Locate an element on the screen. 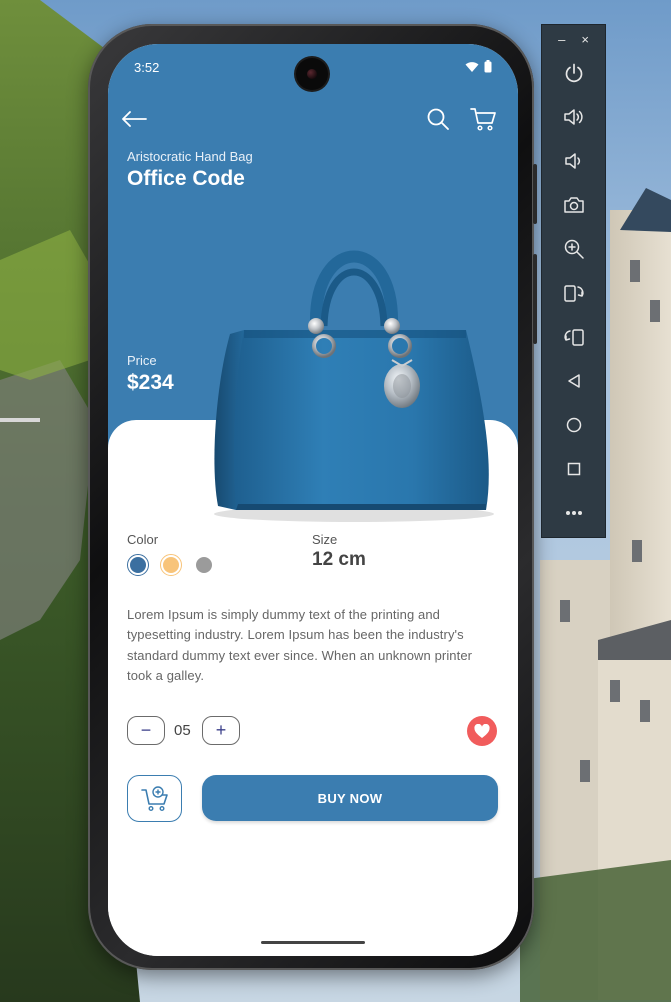 This screenshot has width=671, height=1002. favorite-button is located at coordinates (482, 731).